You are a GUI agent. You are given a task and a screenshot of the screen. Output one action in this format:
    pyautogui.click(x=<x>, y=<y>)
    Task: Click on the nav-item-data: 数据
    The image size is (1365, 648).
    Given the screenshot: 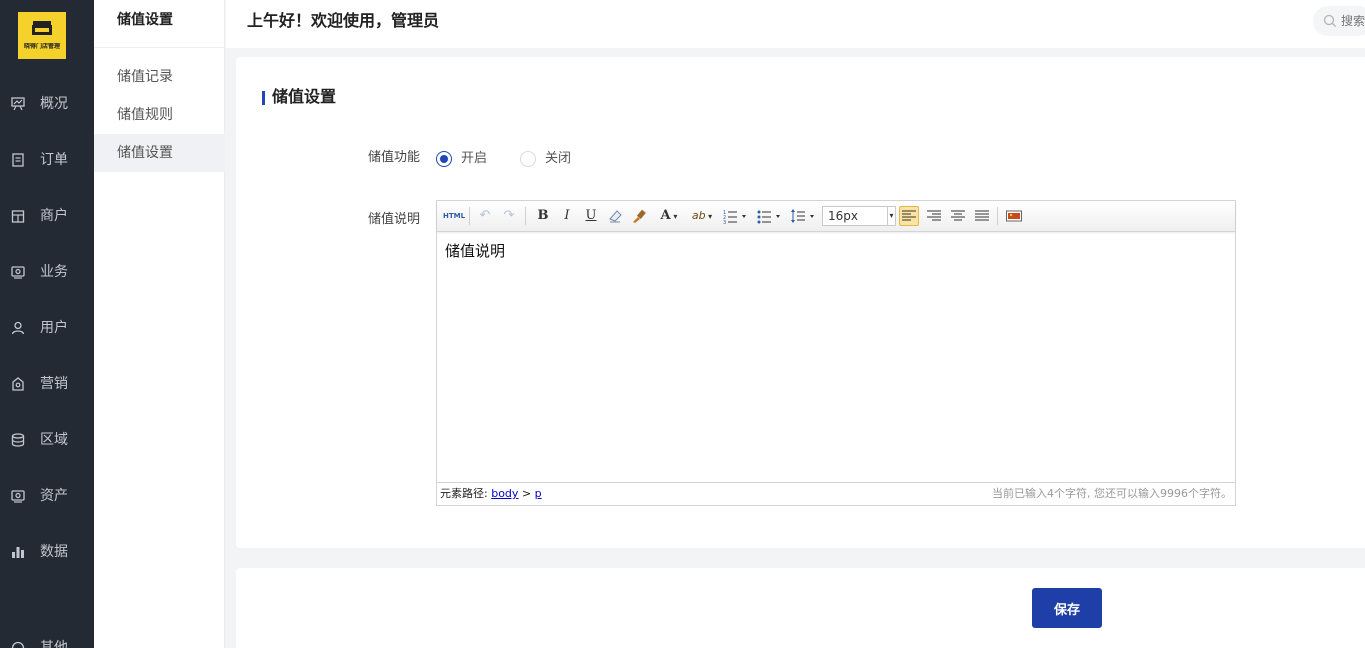 What is the action you would take?
    pyautogui.click(x=47, y=552)
    